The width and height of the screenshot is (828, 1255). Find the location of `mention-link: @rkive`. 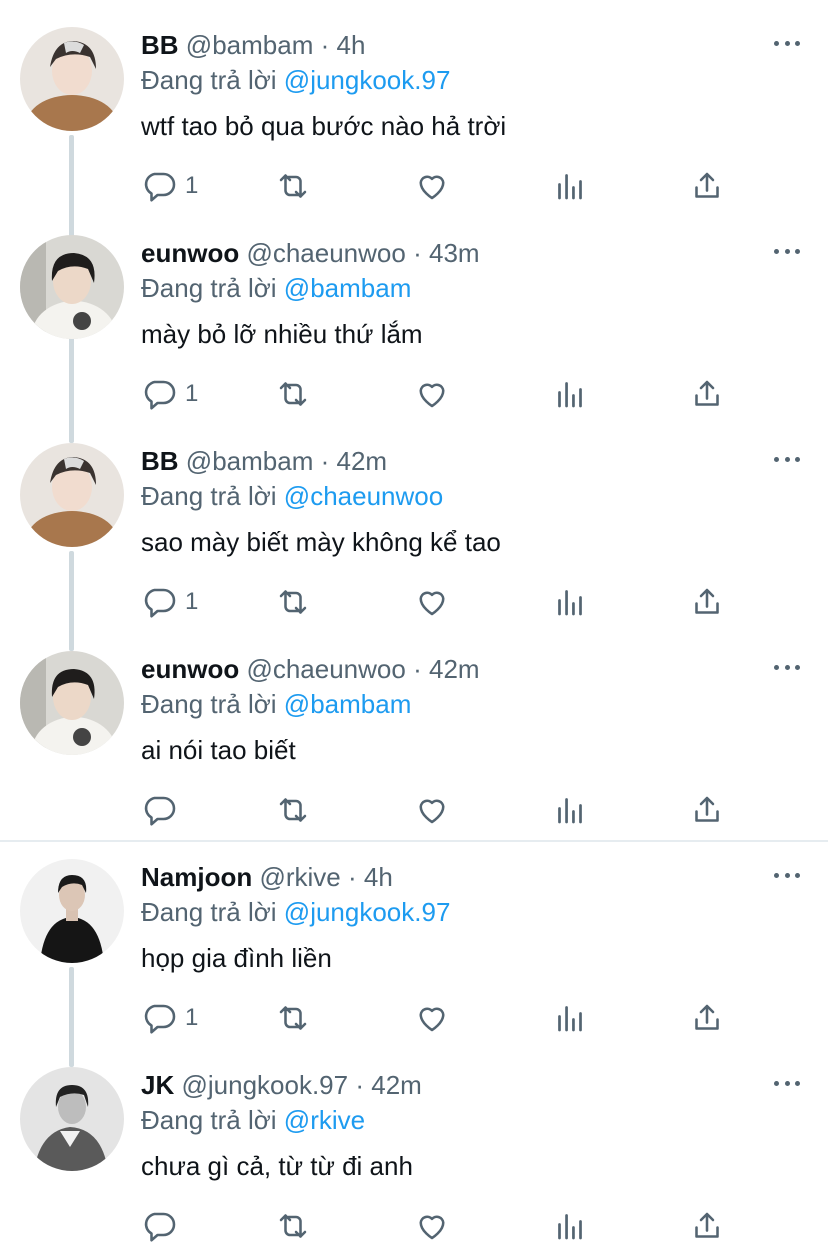

mention-link: @rkive is located at coordinates (324, 1120).